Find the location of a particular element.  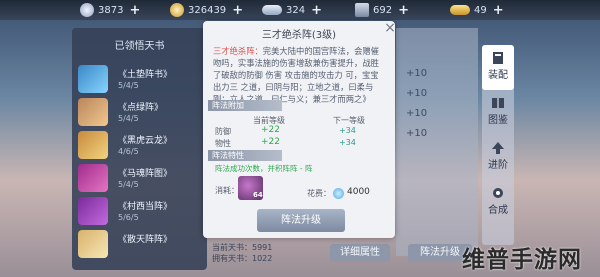

consume-label: 消耗： is located at coordinates (227, 190).